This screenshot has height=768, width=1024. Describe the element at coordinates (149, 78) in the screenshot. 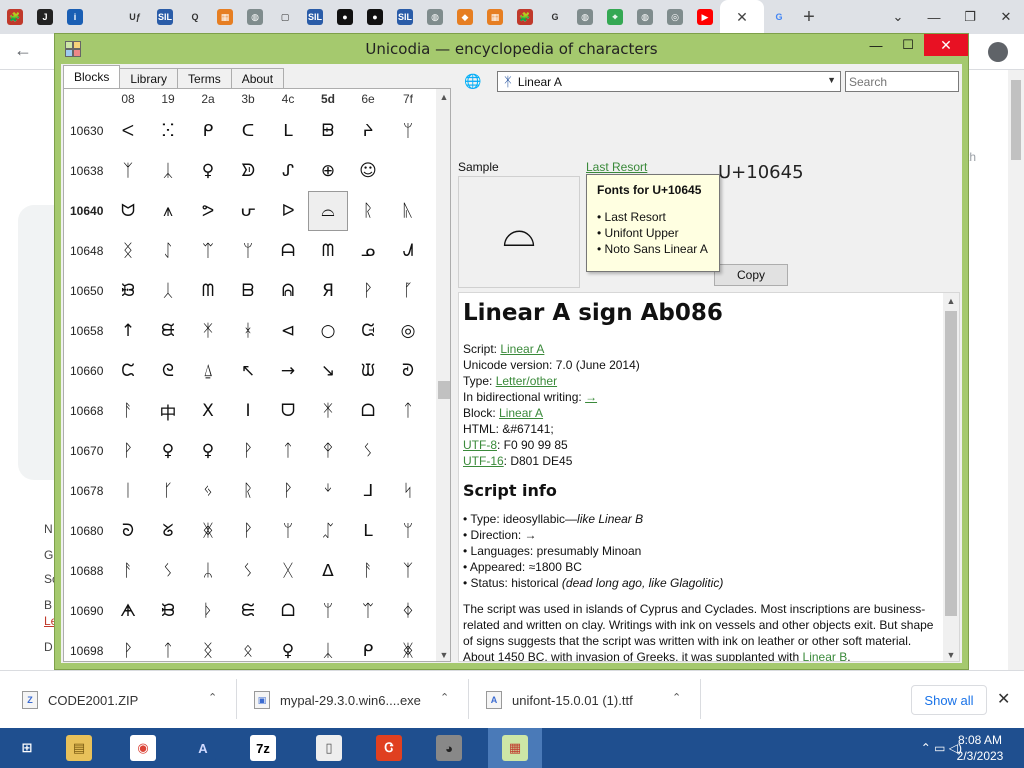

I see `tab-library: Library` at that location.